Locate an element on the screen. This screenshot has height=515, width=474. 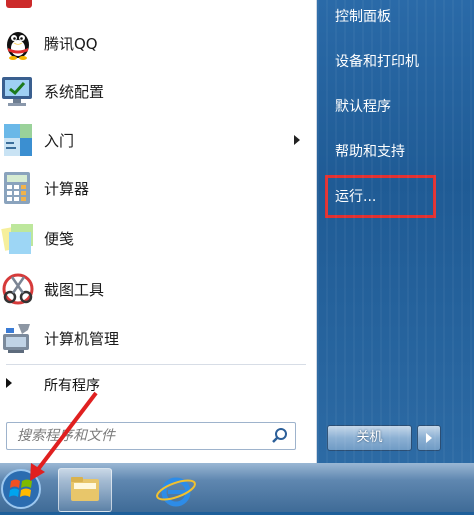
program-label: 计算器 is located at coordinates (67, 188).